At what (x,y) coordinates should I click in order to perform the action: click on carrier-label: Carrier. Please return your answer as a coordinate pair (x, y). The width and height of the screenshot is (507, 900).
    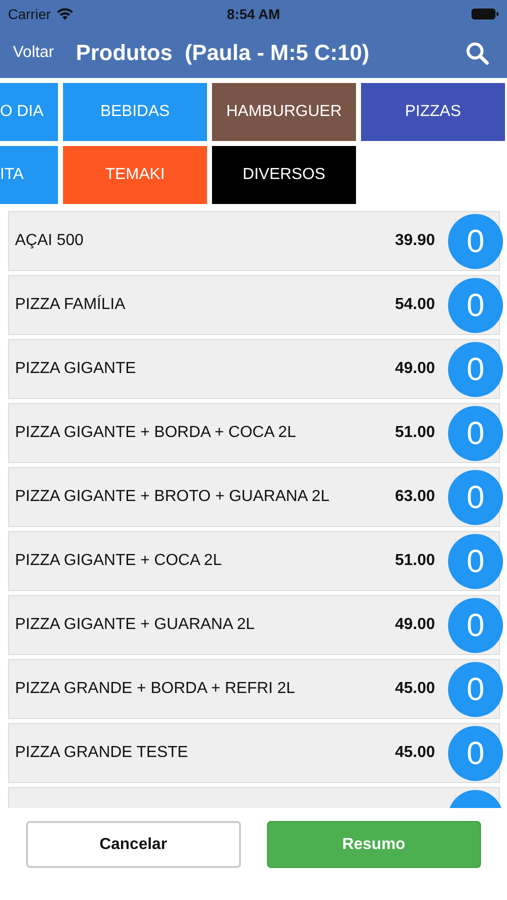
    Looking at the image, I should click on (29, 14).